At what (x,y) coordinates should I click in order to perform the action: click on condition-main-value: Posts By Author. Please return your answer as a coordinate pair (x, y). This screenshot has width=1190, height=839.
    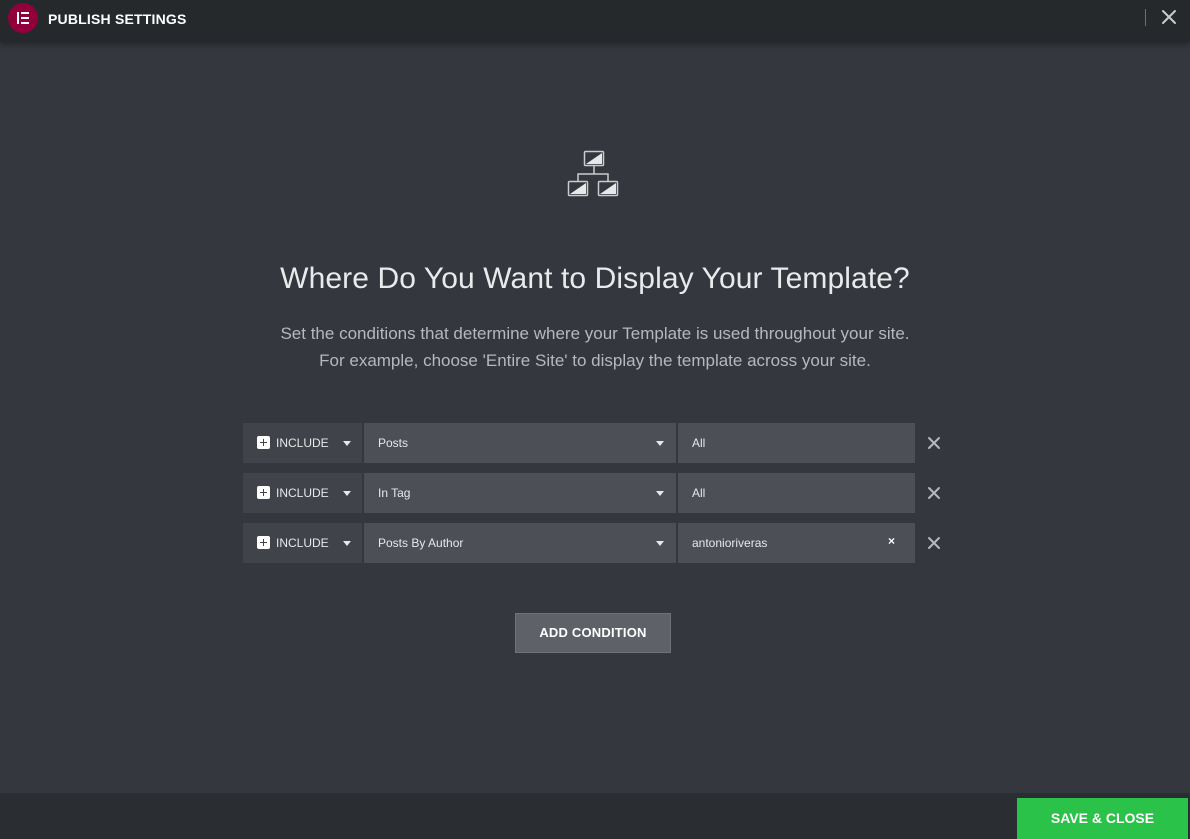
    Looking at the image, I should click on (421, 543).